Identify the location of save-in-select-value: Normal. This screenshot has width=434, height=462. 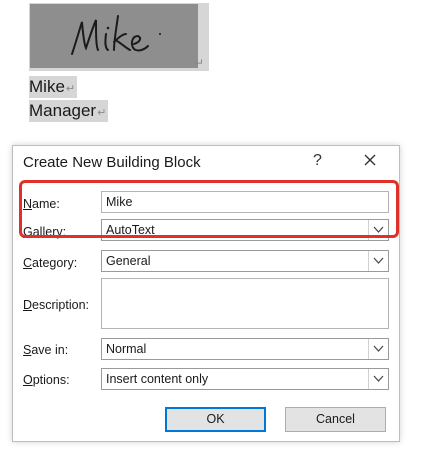
(126, 349).